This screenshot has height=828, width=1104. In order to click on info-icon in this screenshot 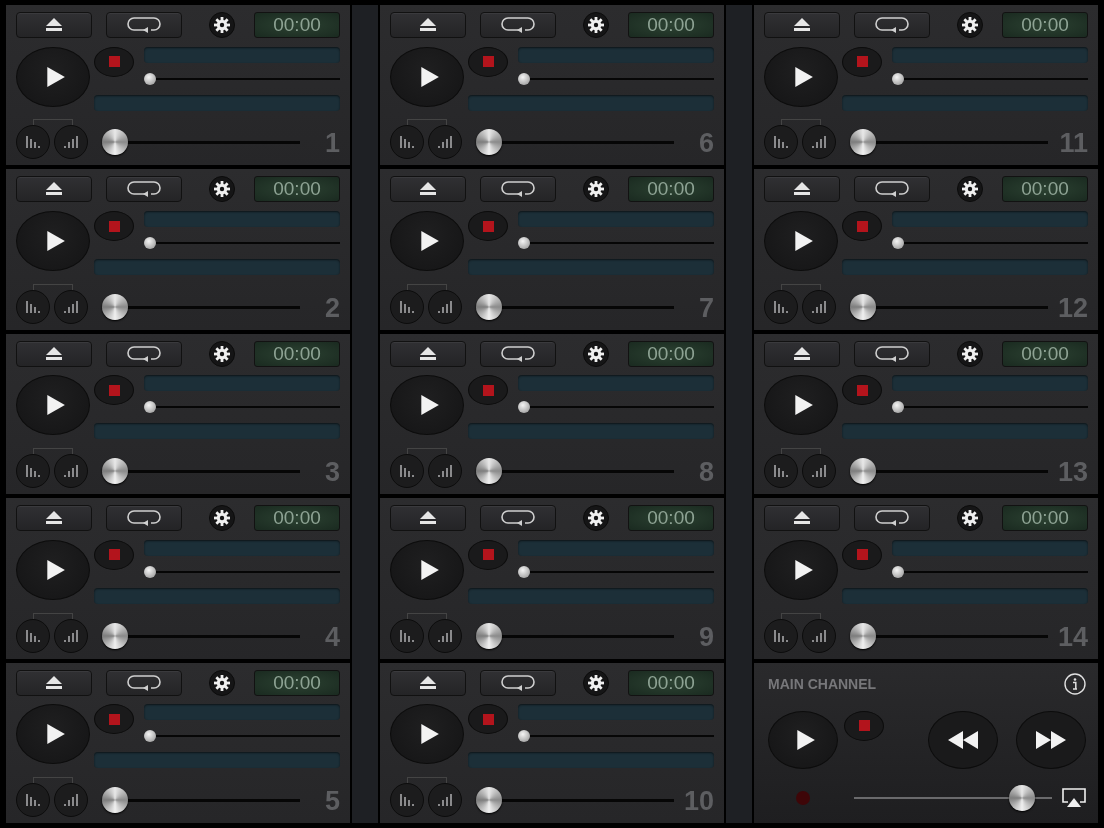, I will do `click(1075, 683)`.